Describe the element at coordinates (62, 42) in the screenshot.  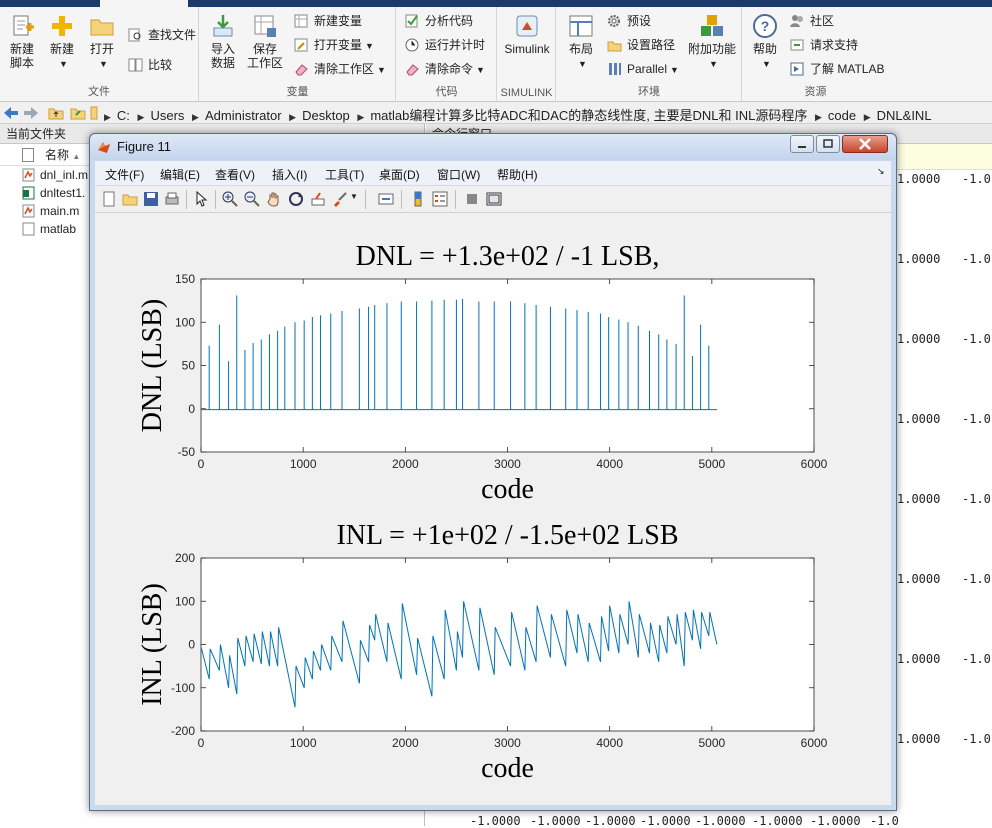
I see `new-button: 新建 ▼` at that location.